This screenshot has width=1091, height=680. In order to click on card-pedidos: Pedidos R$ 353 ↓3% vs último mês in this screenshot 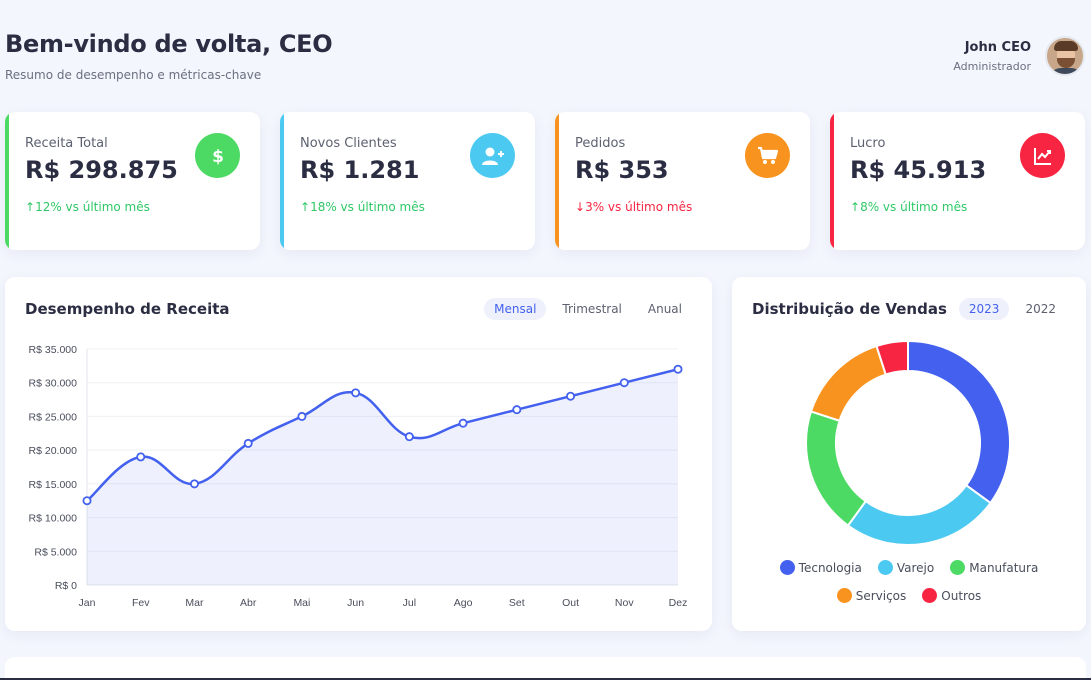, I will do `click(682, 181)`.